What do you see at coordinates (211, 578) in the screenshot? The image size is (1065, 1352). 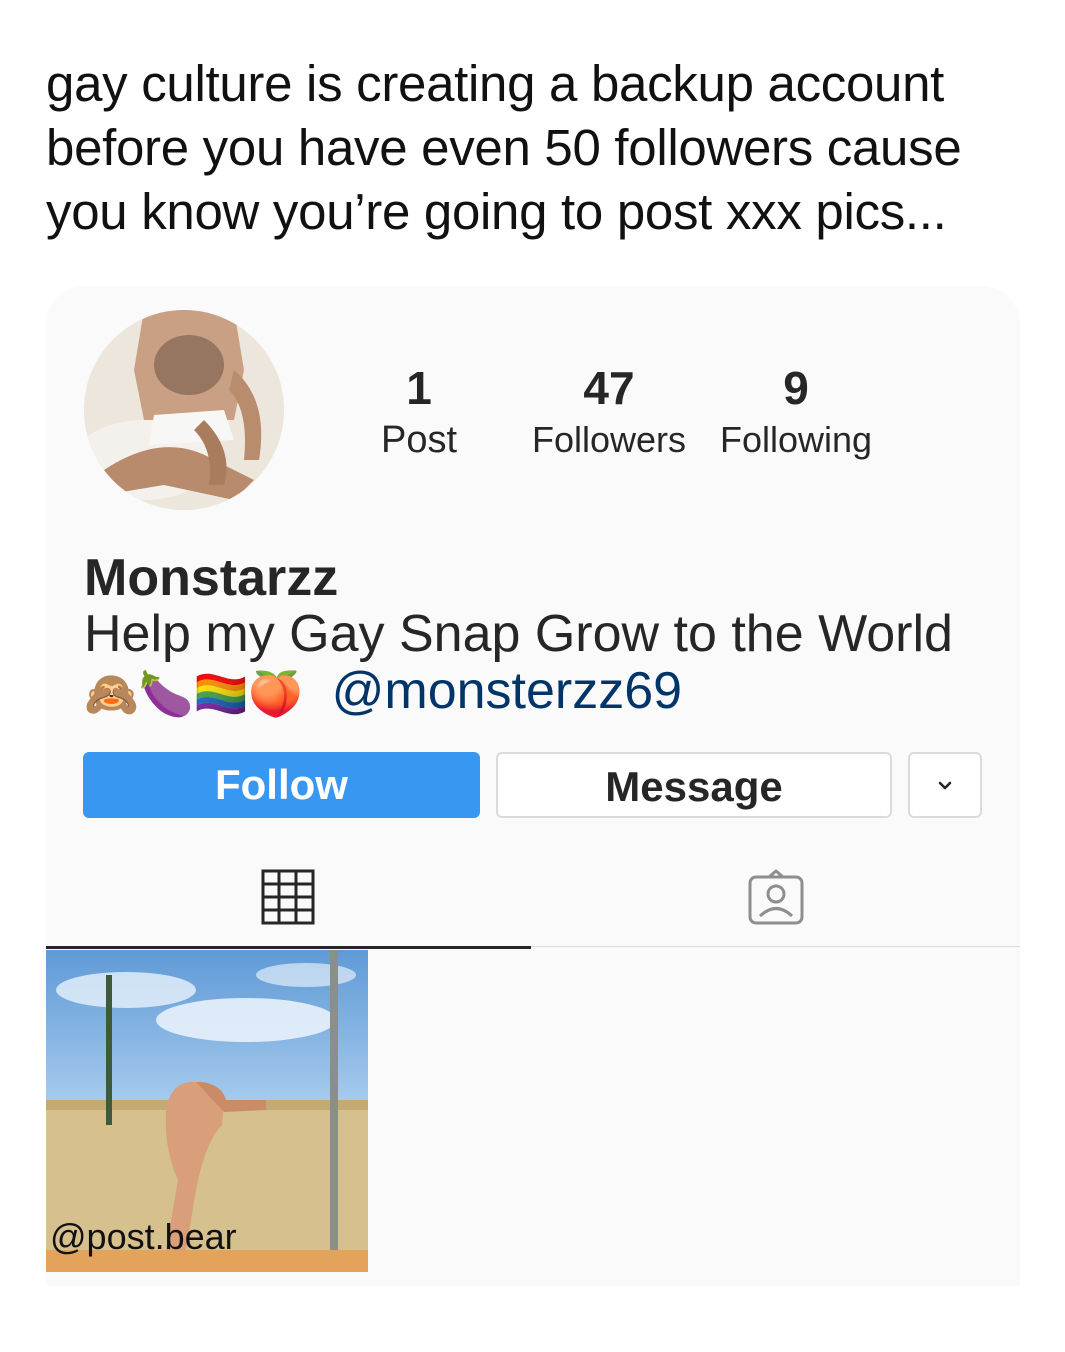 I see `profile-username: Monstarzz` at bounding box center [211, 578].